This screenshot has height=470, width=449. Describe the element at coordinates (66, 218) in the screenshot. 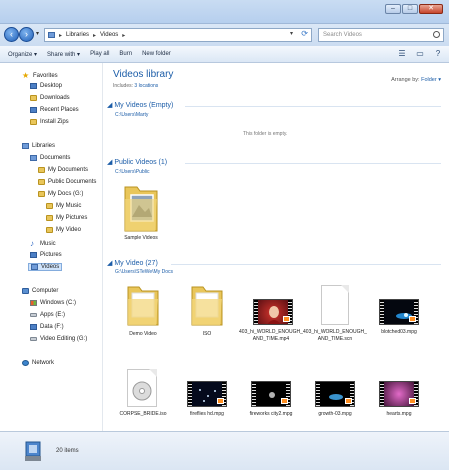

I see `sidebar-item-my-pictures: My Pictures` at that location.